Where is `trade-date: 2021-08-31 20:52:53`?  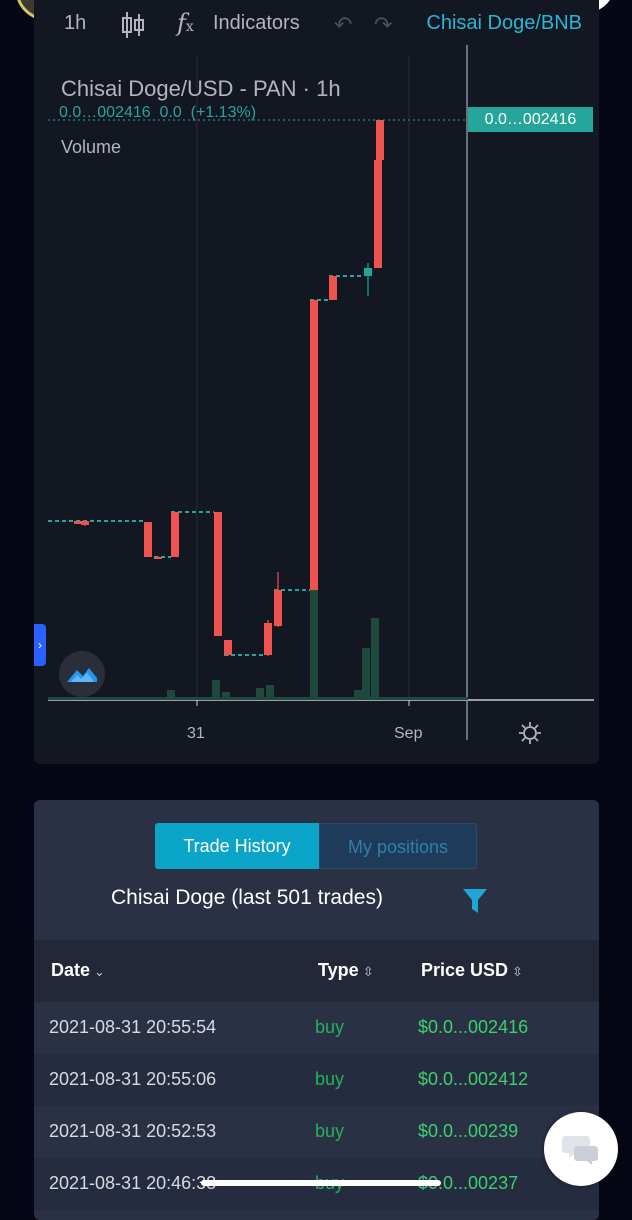 trade-date: 2021-08-31 20:52:53 is located at coordinates (133, 1131).